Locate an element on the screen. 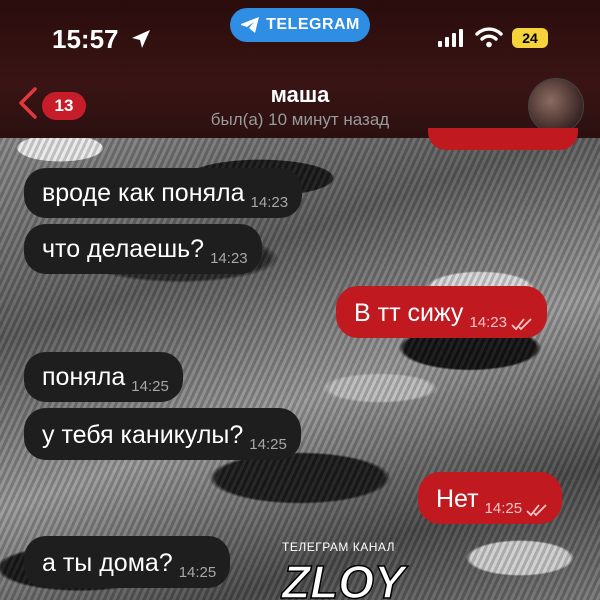 Image resolution: width=600 pixels, height=600 pixels. message-incoming: что делаешь? 14:23 is located at coordinates (143, 249).